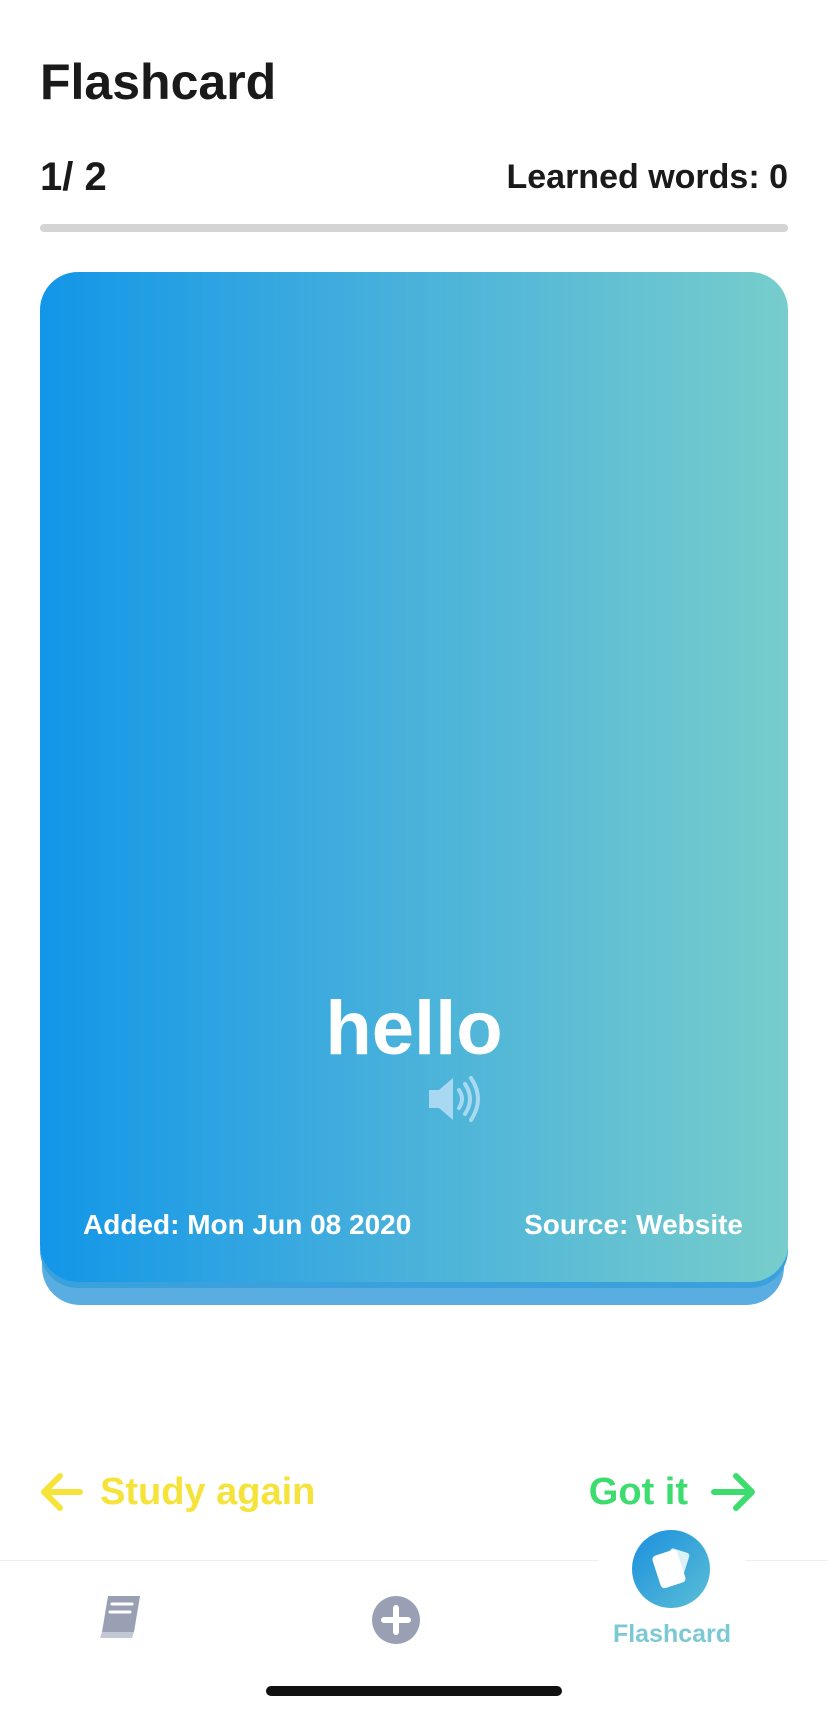 This screenshot has height=1716, width=828. I want to click on tab-flashcard-label: Flashcard, so click(672, 1634).